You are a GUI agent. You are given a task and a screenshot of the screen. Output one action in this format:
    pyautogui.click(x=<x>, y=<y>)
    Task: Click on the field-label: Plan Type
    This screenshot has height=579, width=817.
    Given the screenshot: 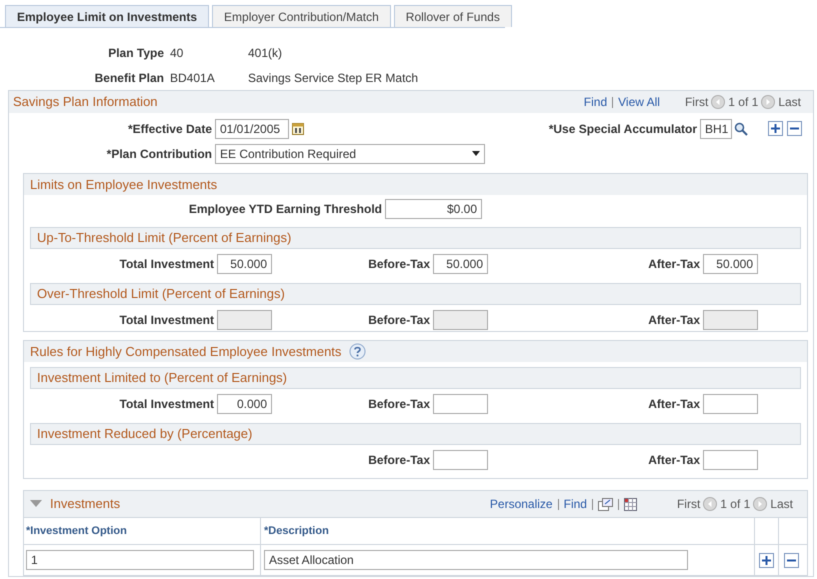 What is the action you would take?
    pyautogui.click(x=136, y=53)
    